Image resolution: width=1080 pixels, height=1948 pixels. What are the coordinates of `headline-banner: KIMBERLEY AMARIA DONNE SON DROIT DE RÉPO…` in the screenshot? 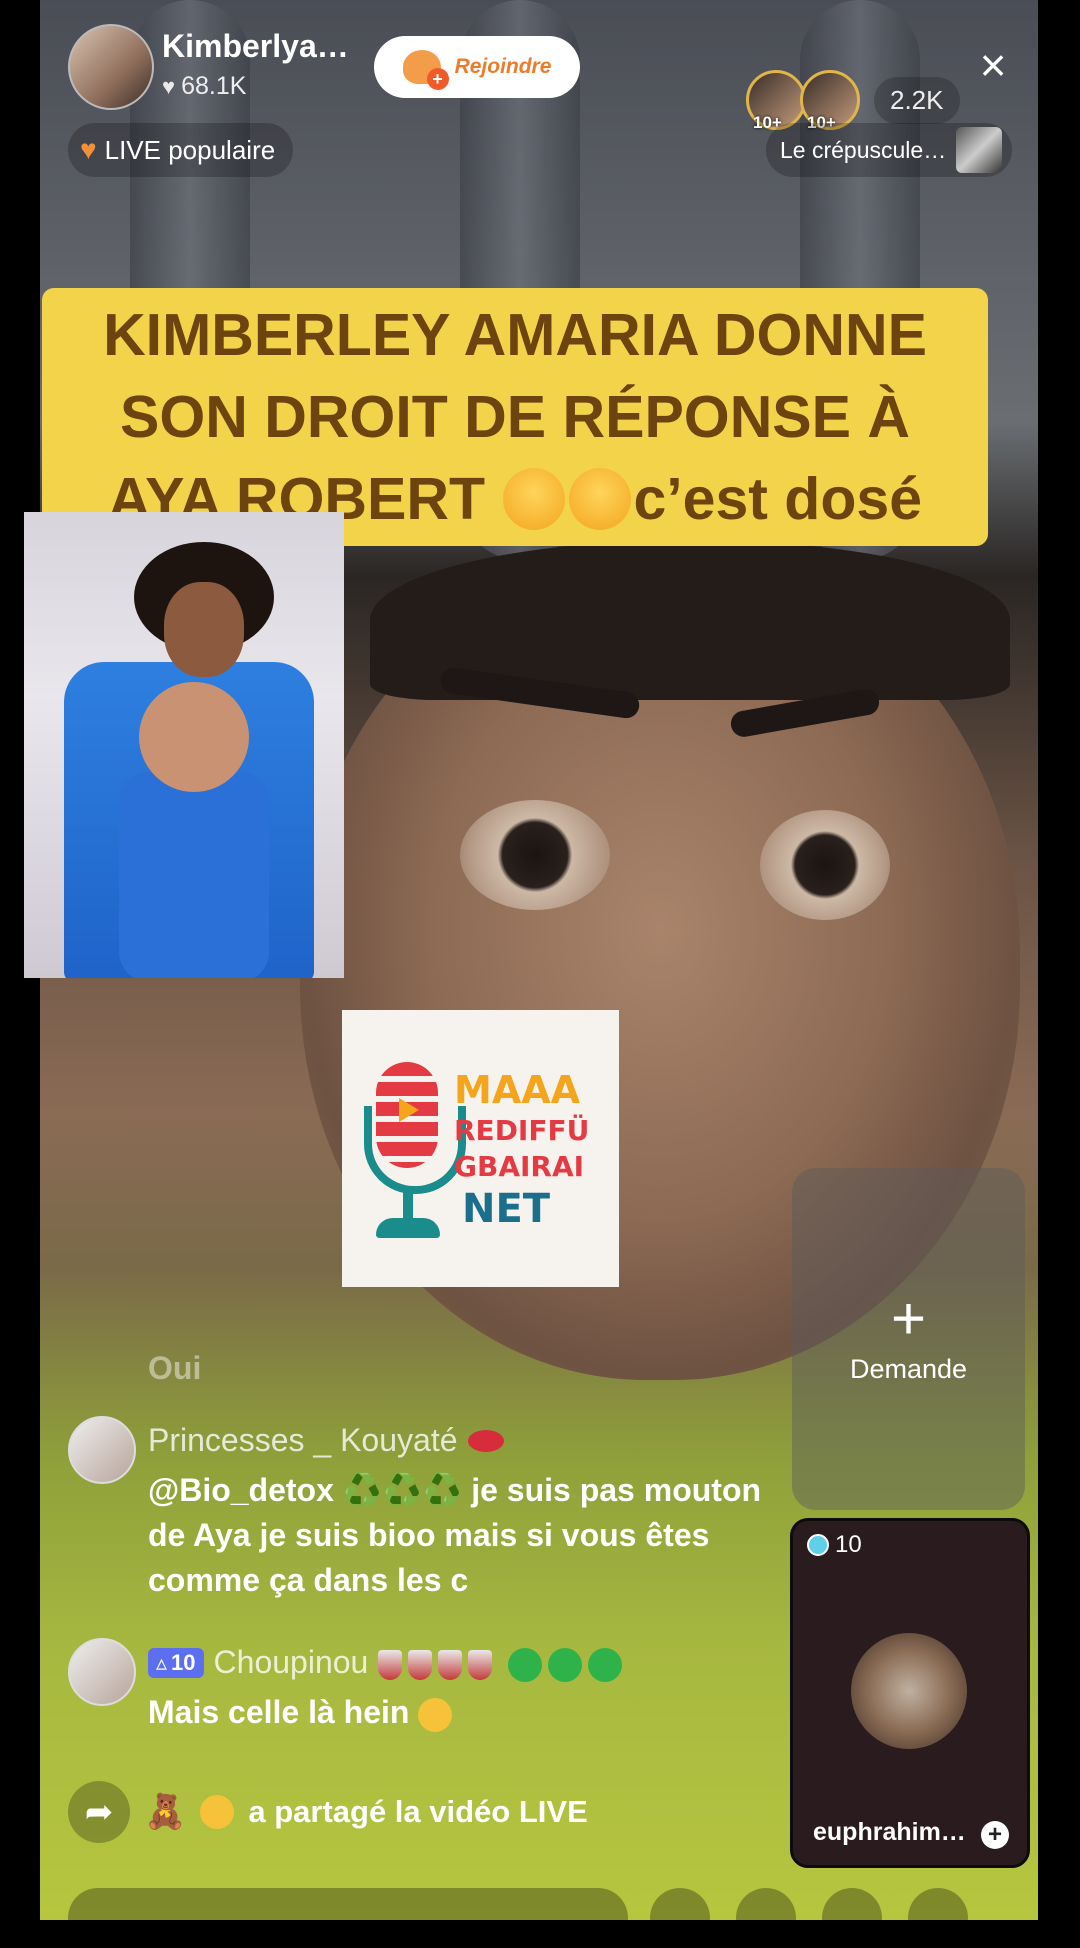 It's located at (515, 417).